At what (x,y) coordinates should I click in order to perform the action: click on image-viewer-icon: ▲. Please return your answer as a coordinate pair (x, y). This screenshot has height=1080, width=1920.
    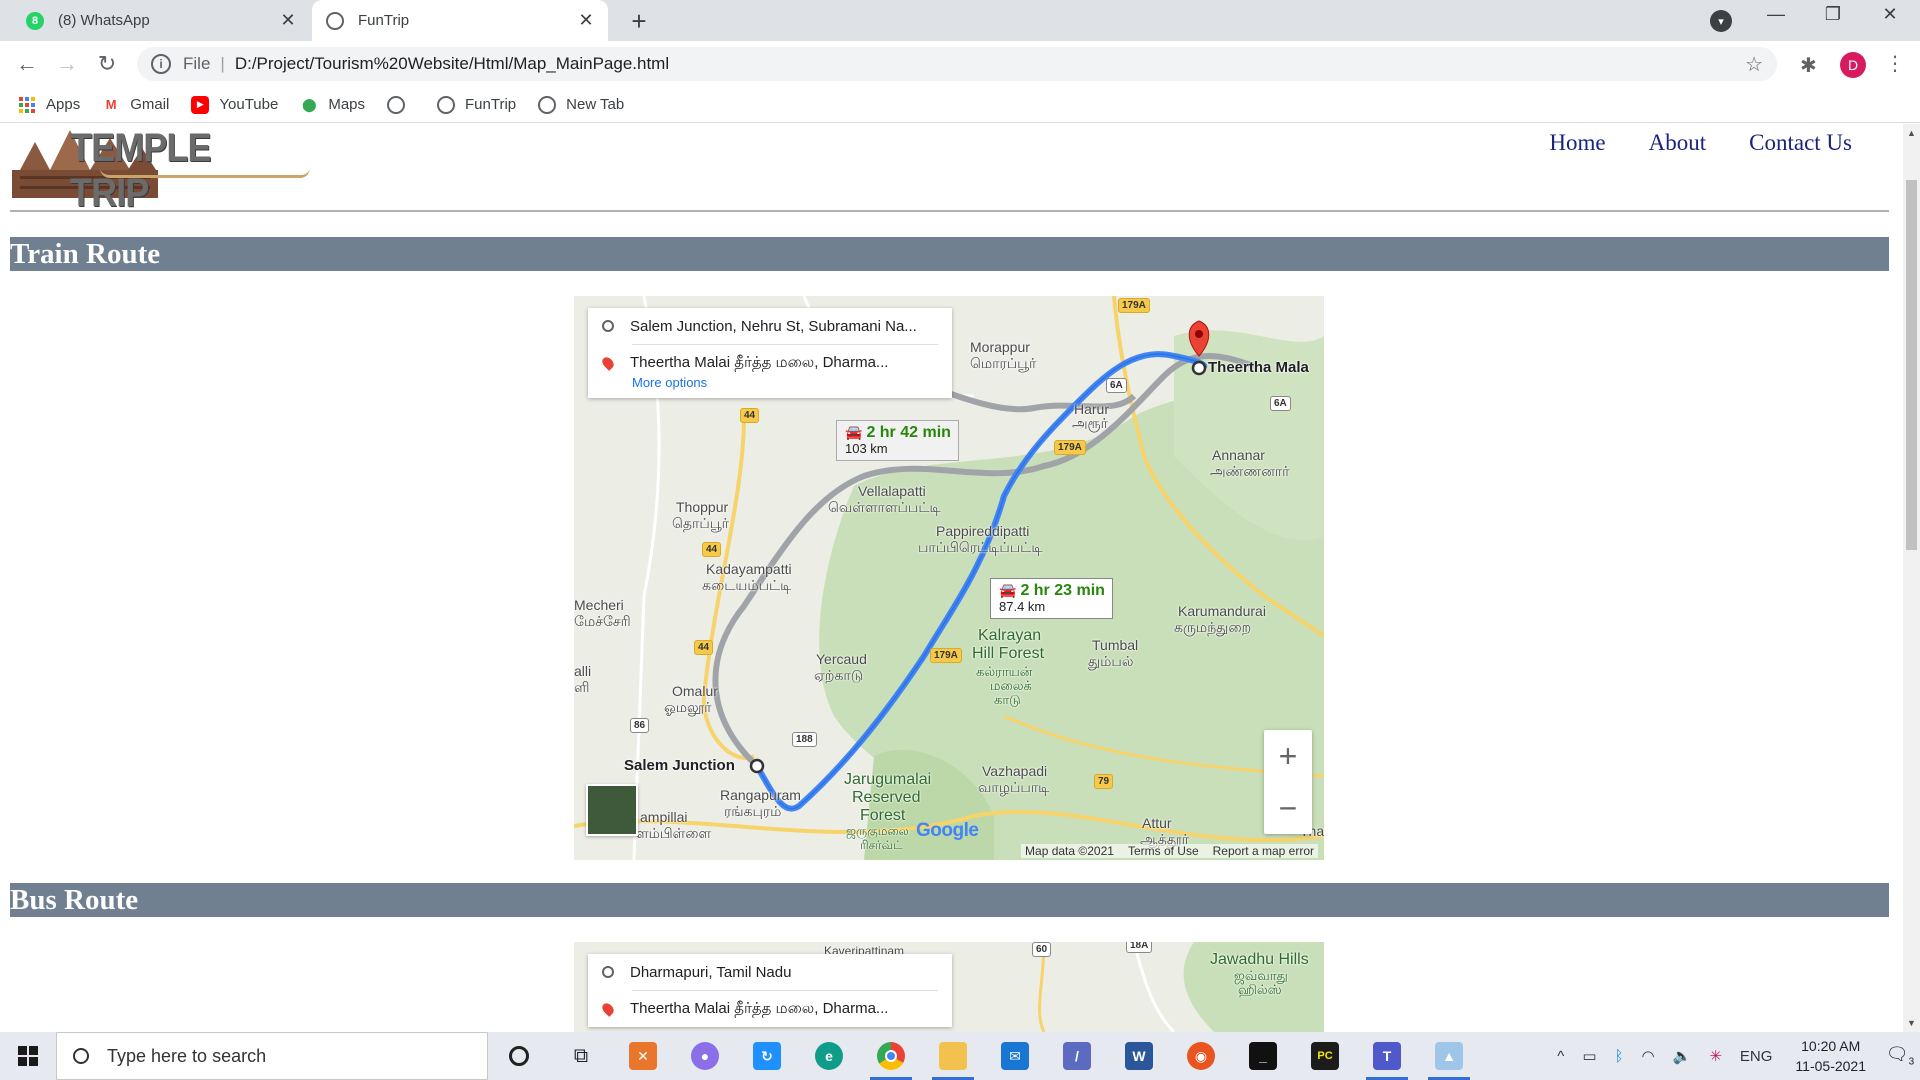
    Looking at the image, I should click on (1449, 1056).